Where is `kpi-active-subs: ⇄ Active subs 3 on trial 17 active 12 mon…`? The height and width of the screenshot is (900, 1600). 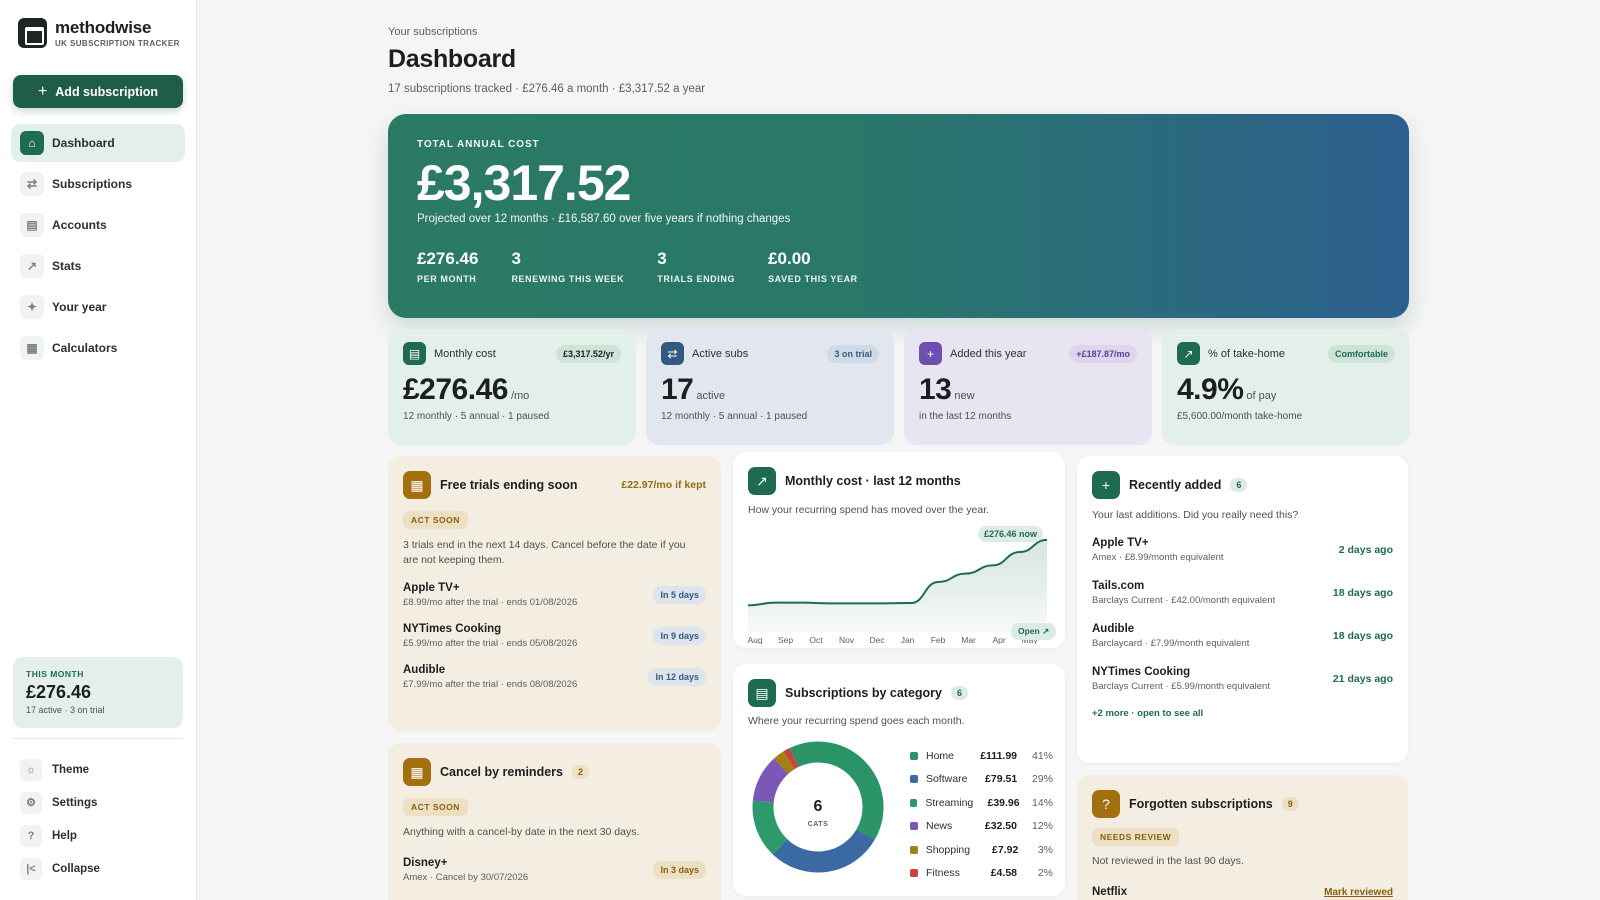
kpi-active-subs: ⇄ Active subs 3 on trial 17 active 12 mon… is located at coordinates (770, 387).